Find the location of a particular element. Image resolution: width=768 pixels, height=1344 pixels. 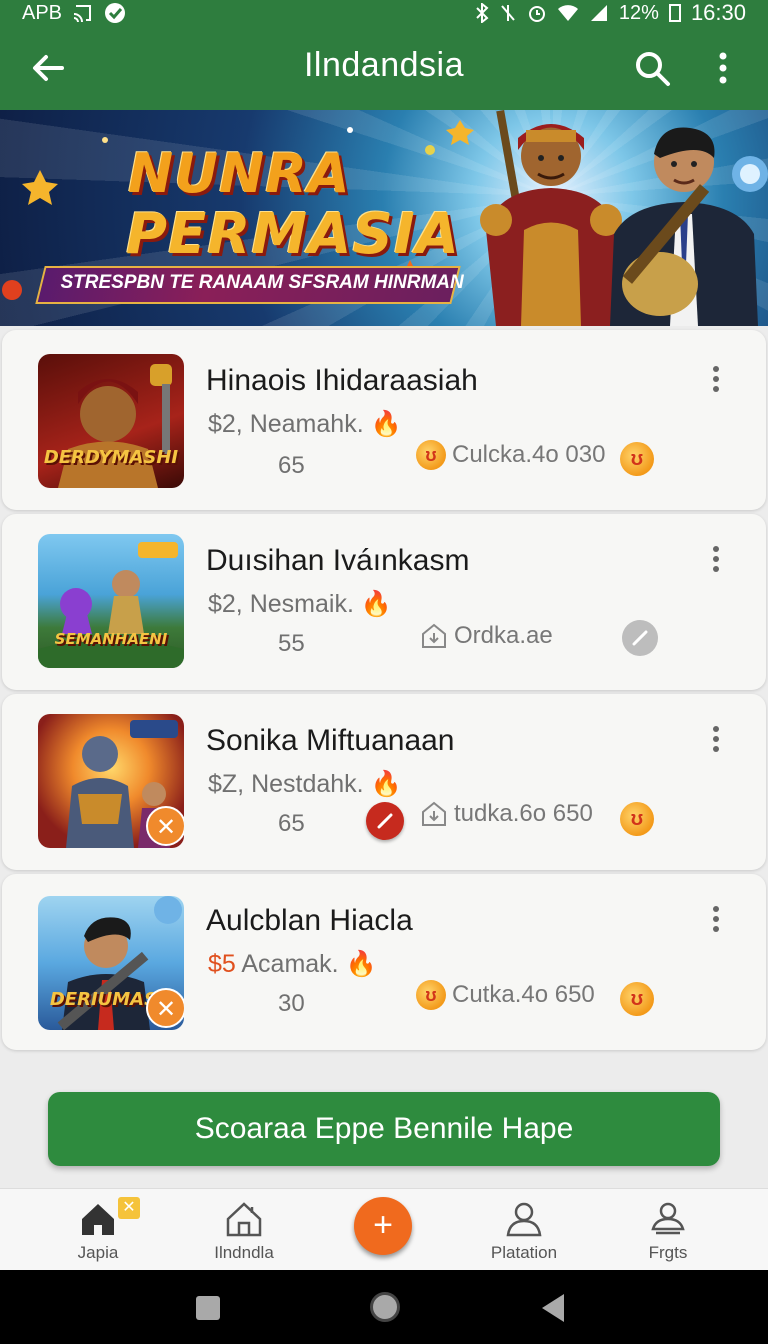

nav-item-home: Japia is located at coordinates (98, 1231).